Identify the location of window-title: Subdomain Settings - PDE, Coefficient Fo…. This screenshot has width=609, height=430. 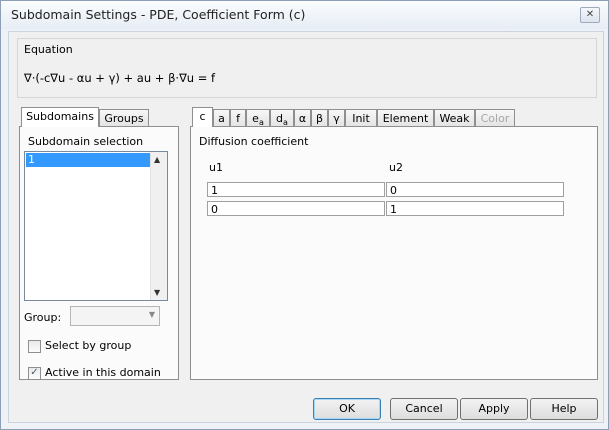
(158, 14).